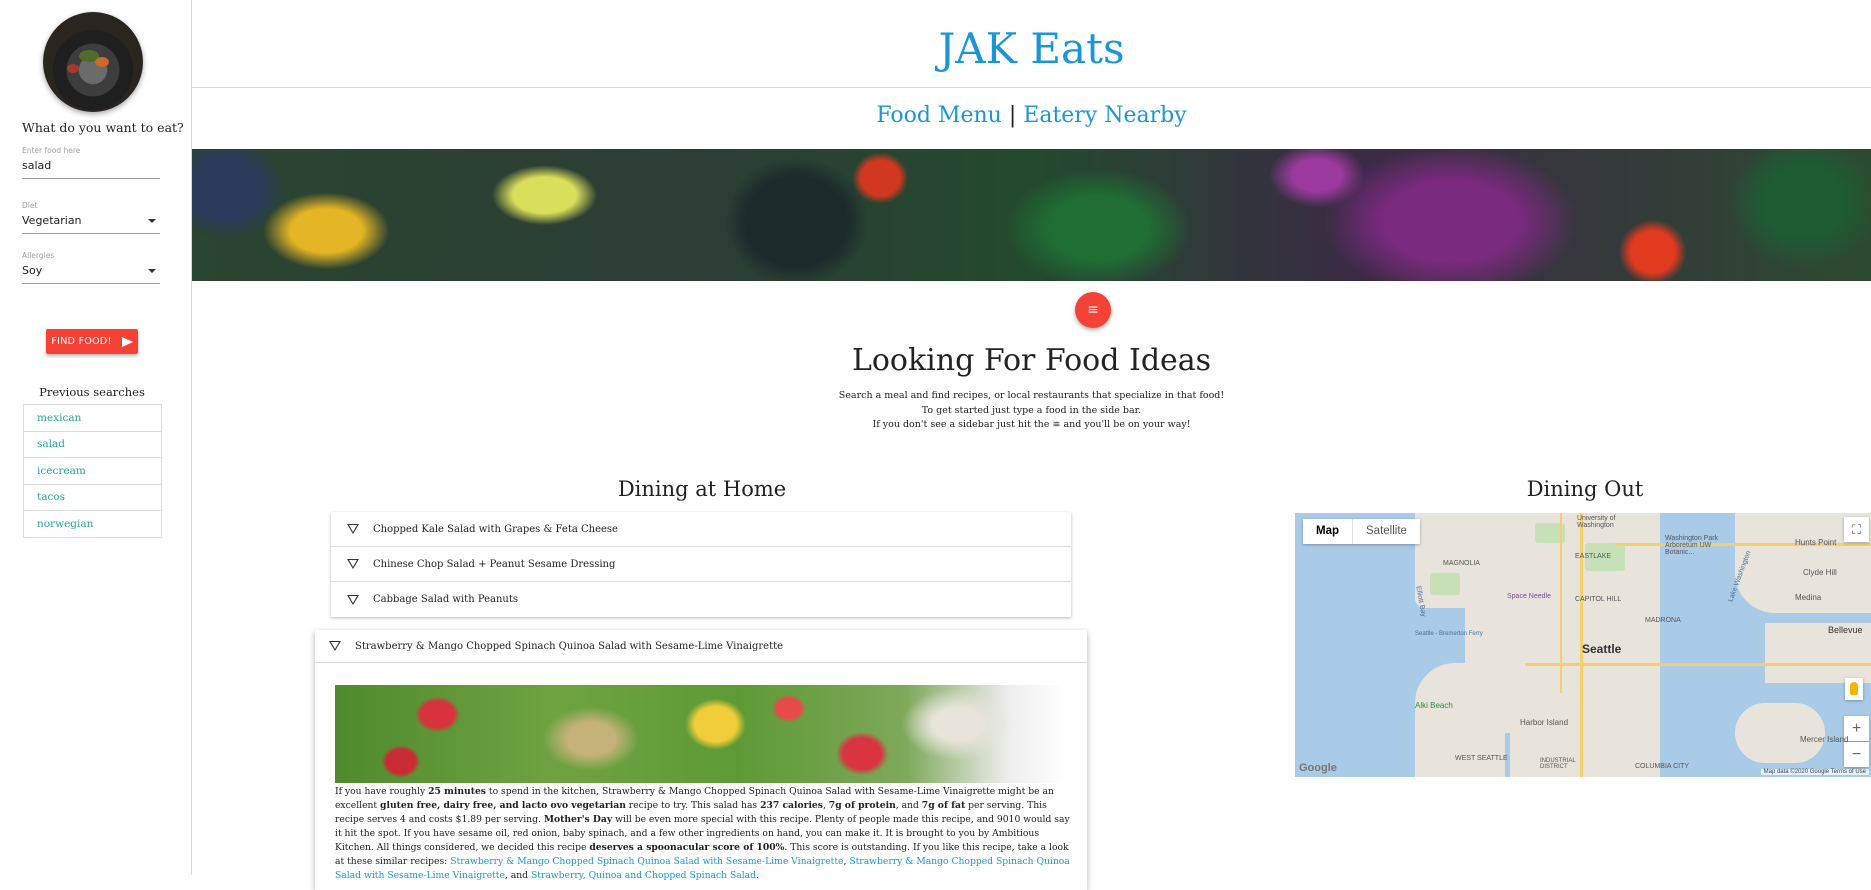  What do you see at coordinates (1808, 597) in the screenshot?
I see `map-label: Medina` at bounding box center [1808, 597].